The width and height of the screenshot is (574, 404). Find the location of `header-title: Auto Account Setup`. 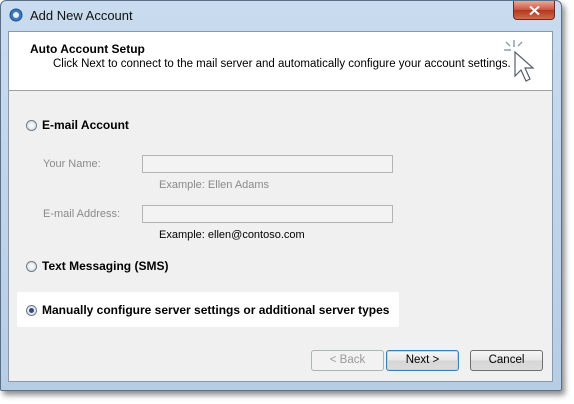

header-title: Auto Account Setup is located at coordinates (87, 49).